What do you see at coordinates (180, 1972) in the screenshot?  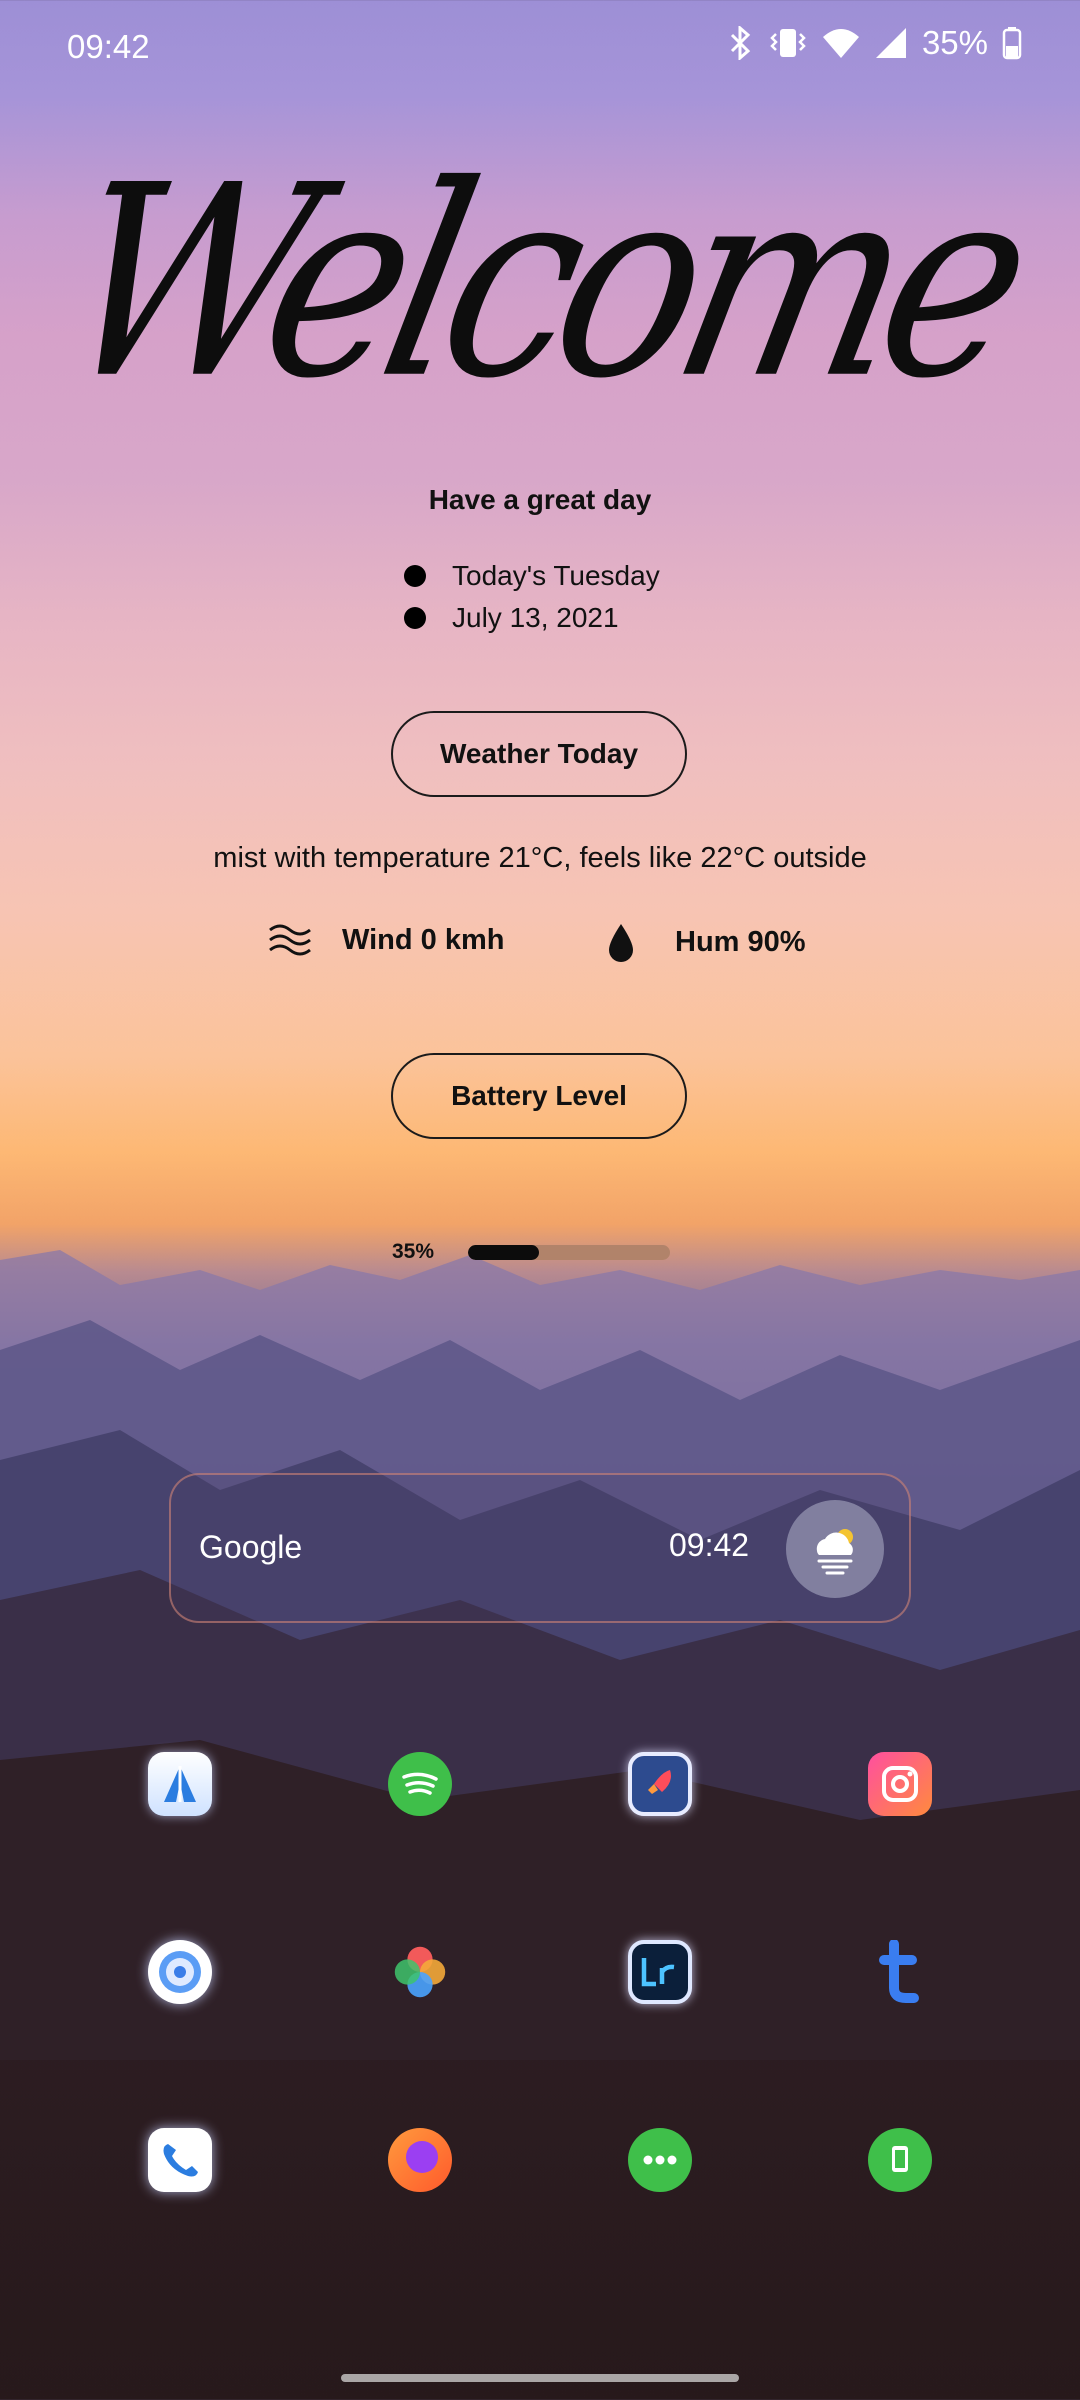 I see `browser-icon` at bounding box center [180, 1972].